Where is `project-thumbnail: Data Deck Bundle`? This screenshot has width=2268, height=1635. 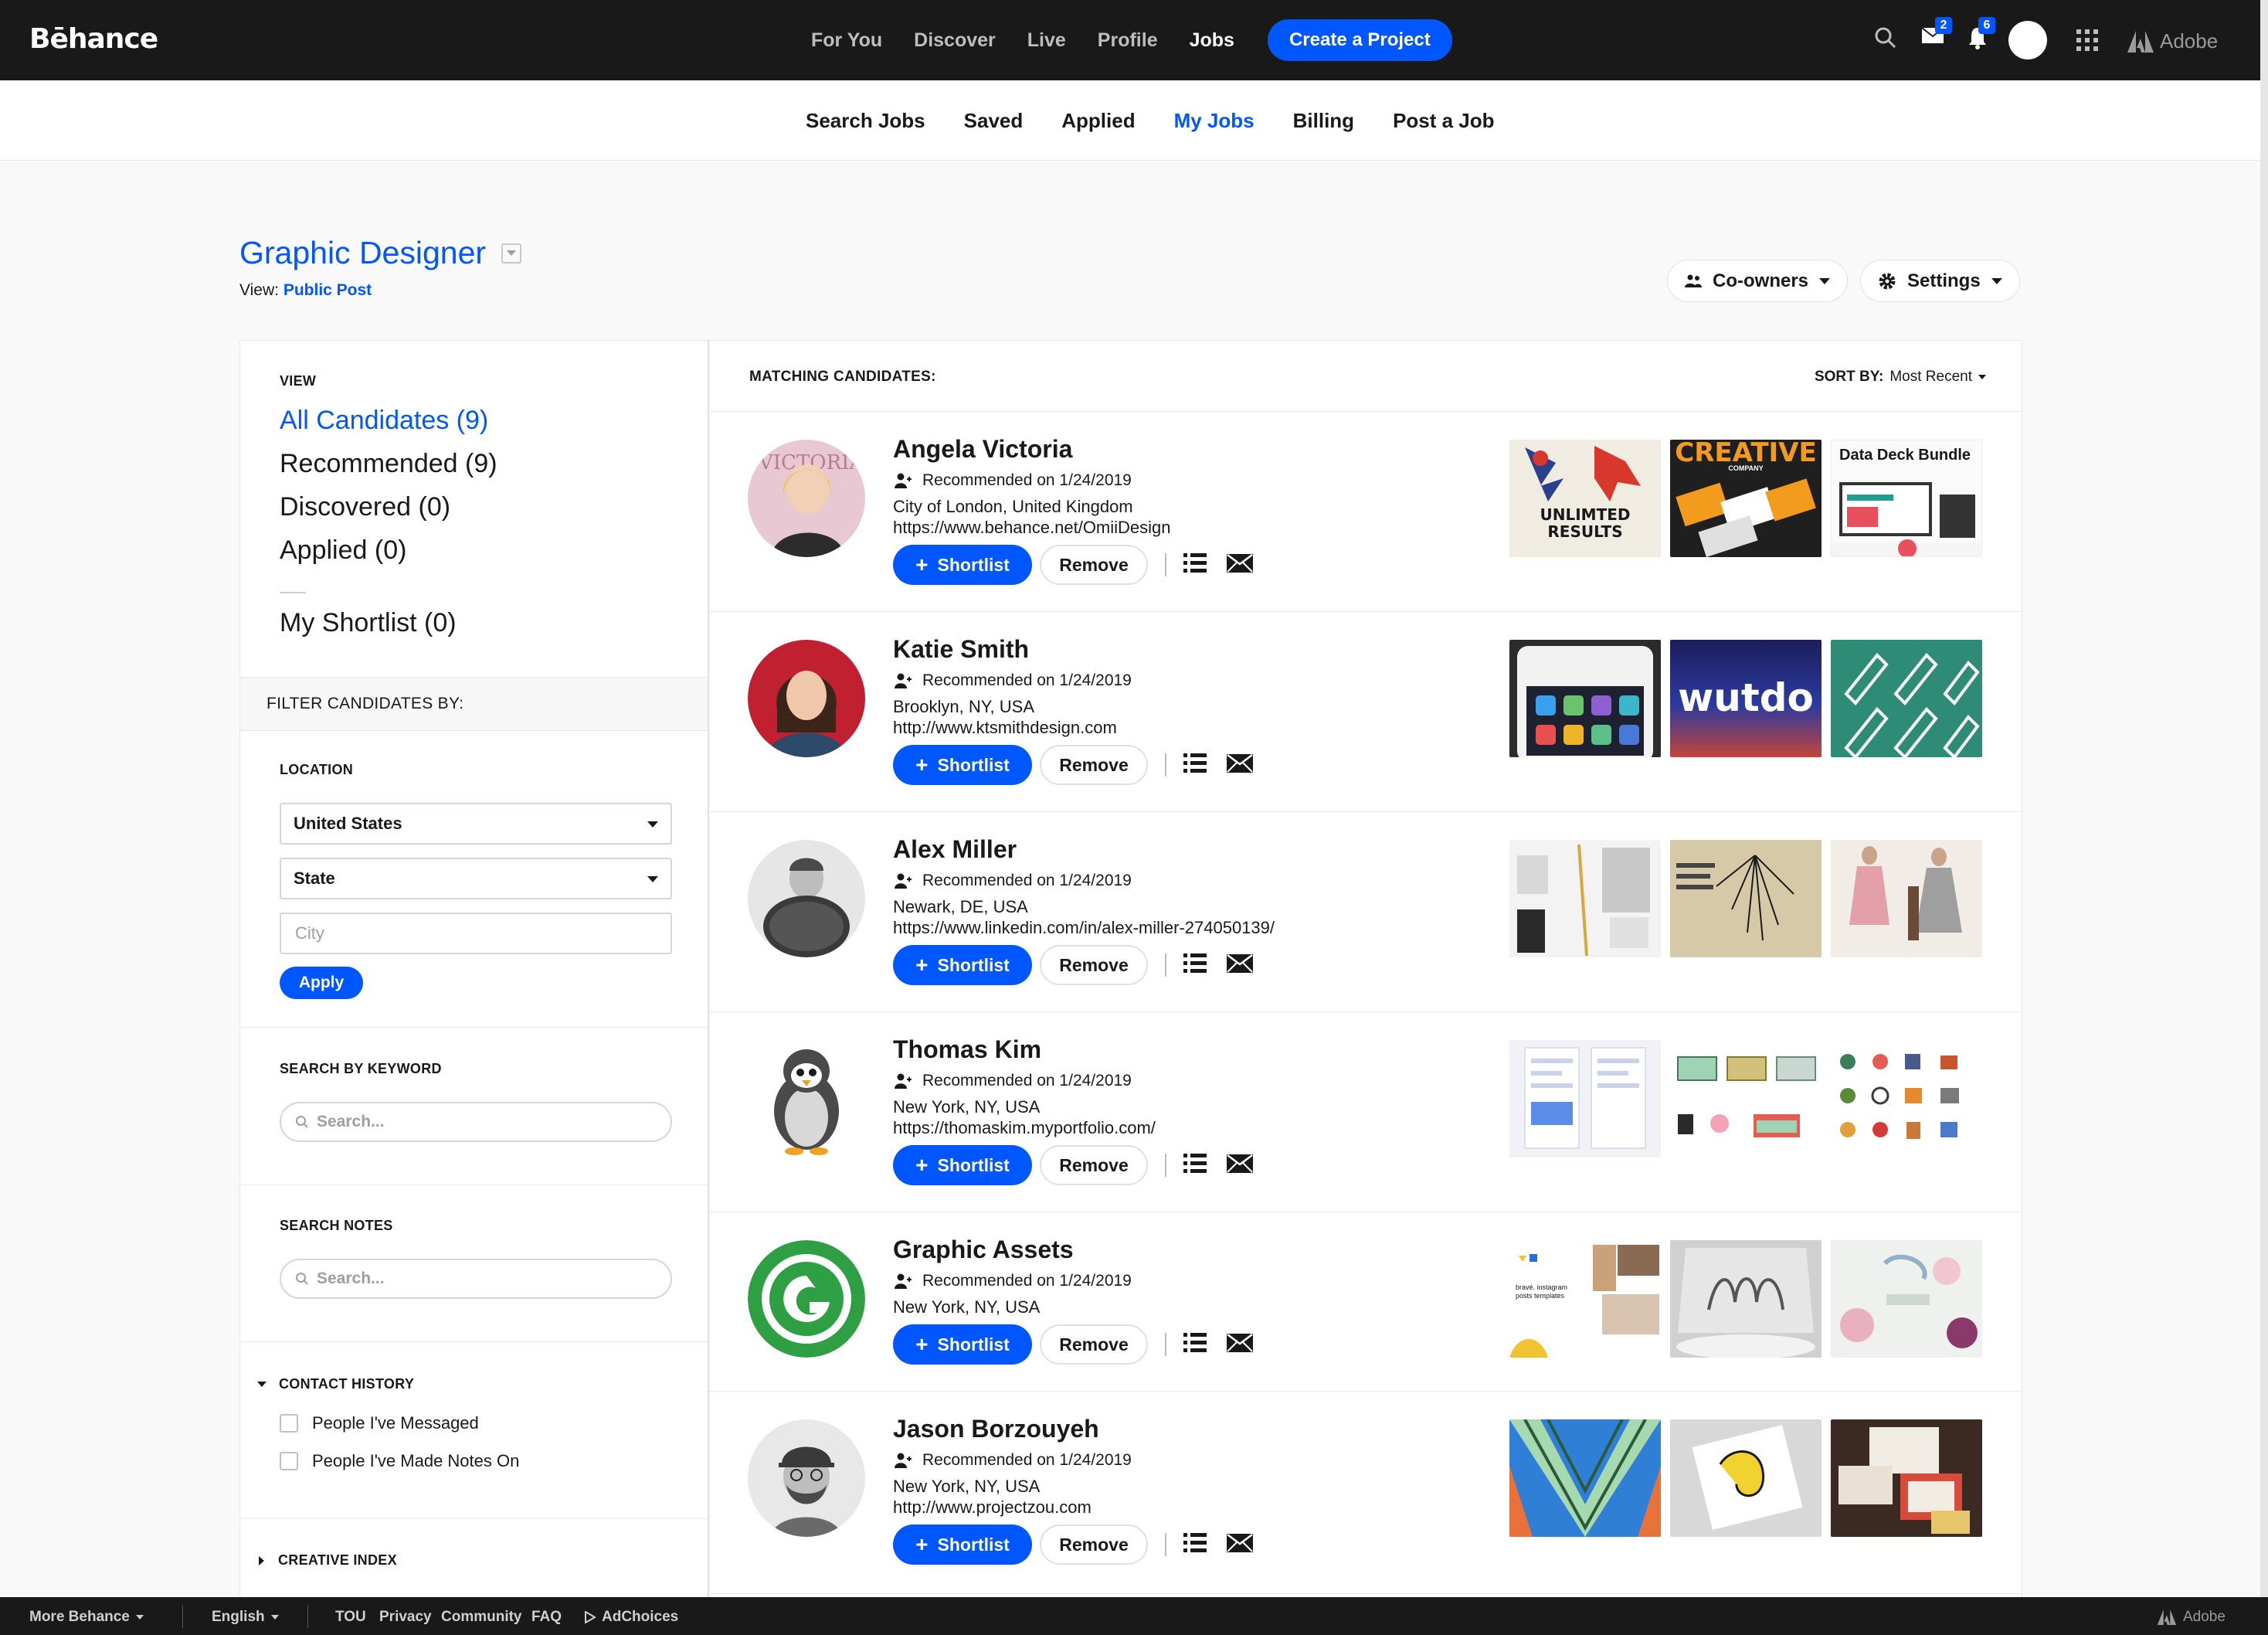 project-thumbnail: Data Deck Bundle is located at coordinates (1907, 498).